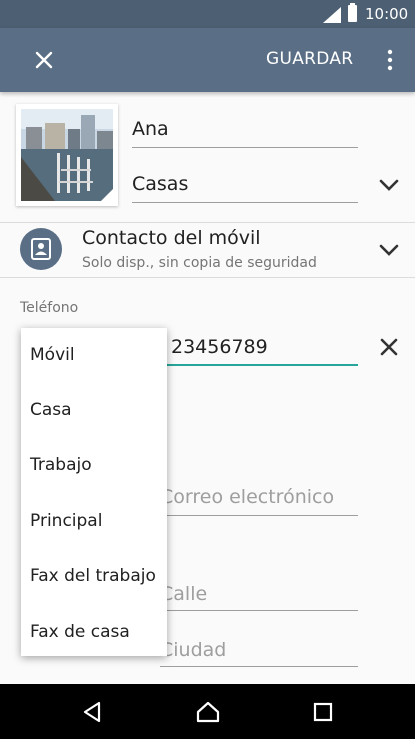  I want to click on email-field: Correo electrónico, so click(259, 499).